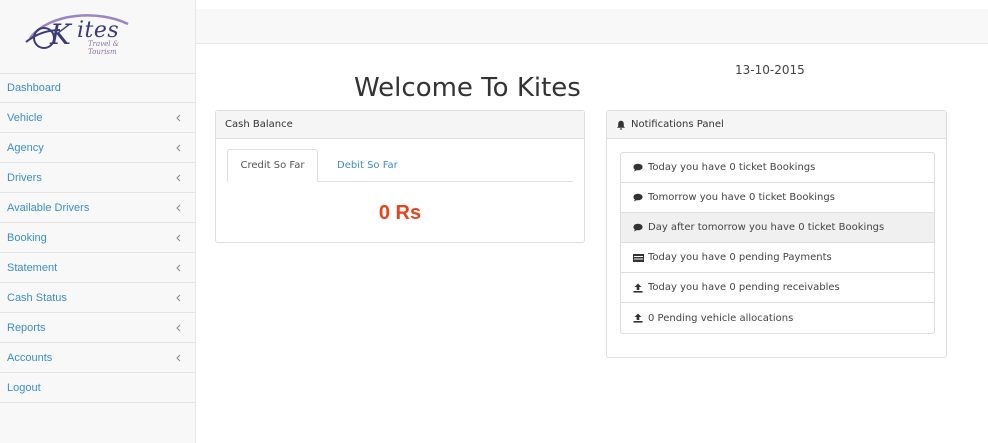 Image resolution: width=988 pixels, height=443 pixels. Describe the element at coordinates (24, 177) in the screenshot. I see `sidebar-item-label: Drivers` at that location.